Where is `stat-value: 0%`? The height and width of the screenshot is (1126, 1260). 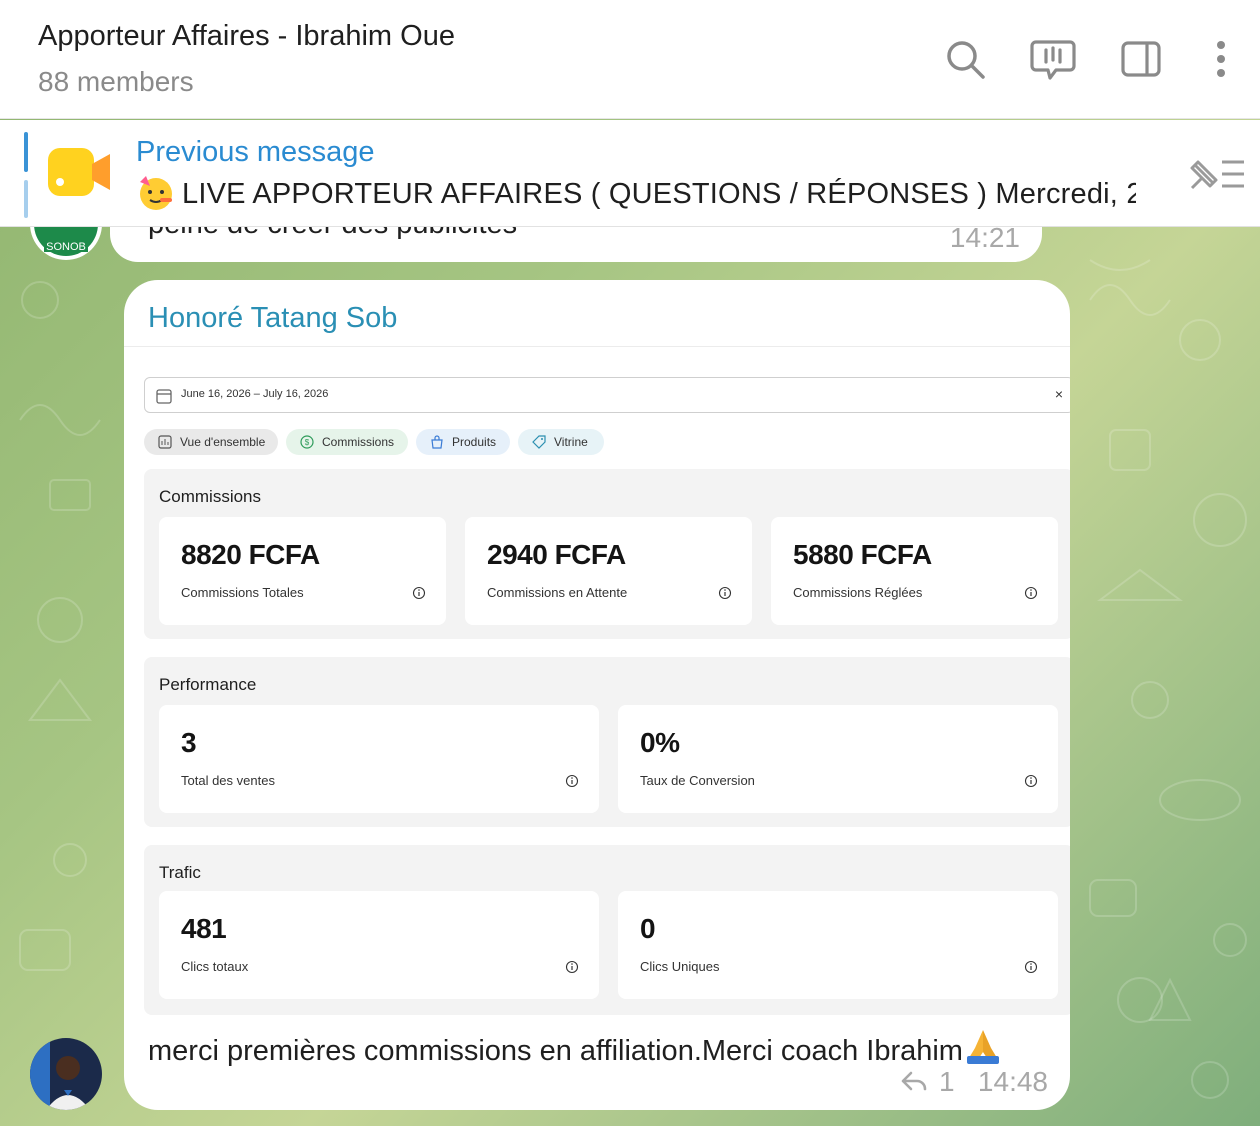 stat-value: 0% is located at coordinates (660, 742).